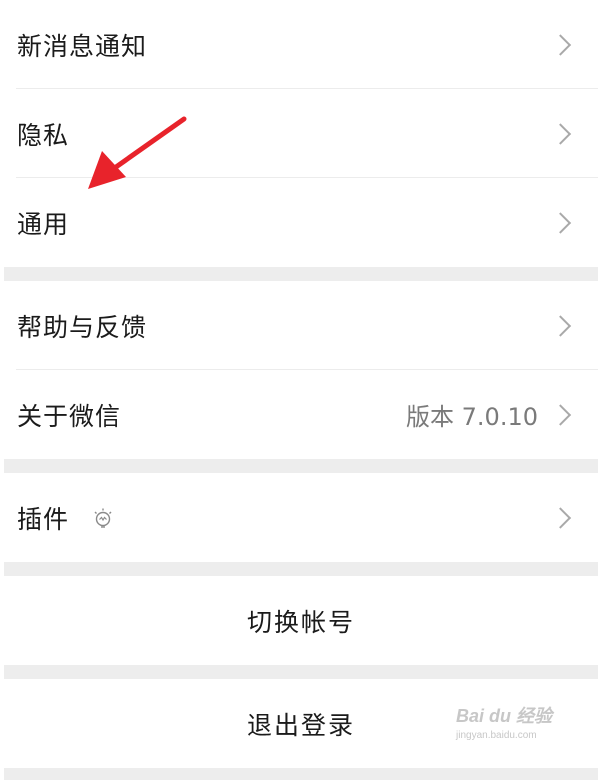 The height and width of the screenshot is (780, 602). What do you see at coordinates (43, 135) in the screenshot?
I see `settings-item-label: 隐私` at bounding box center [43, 135].